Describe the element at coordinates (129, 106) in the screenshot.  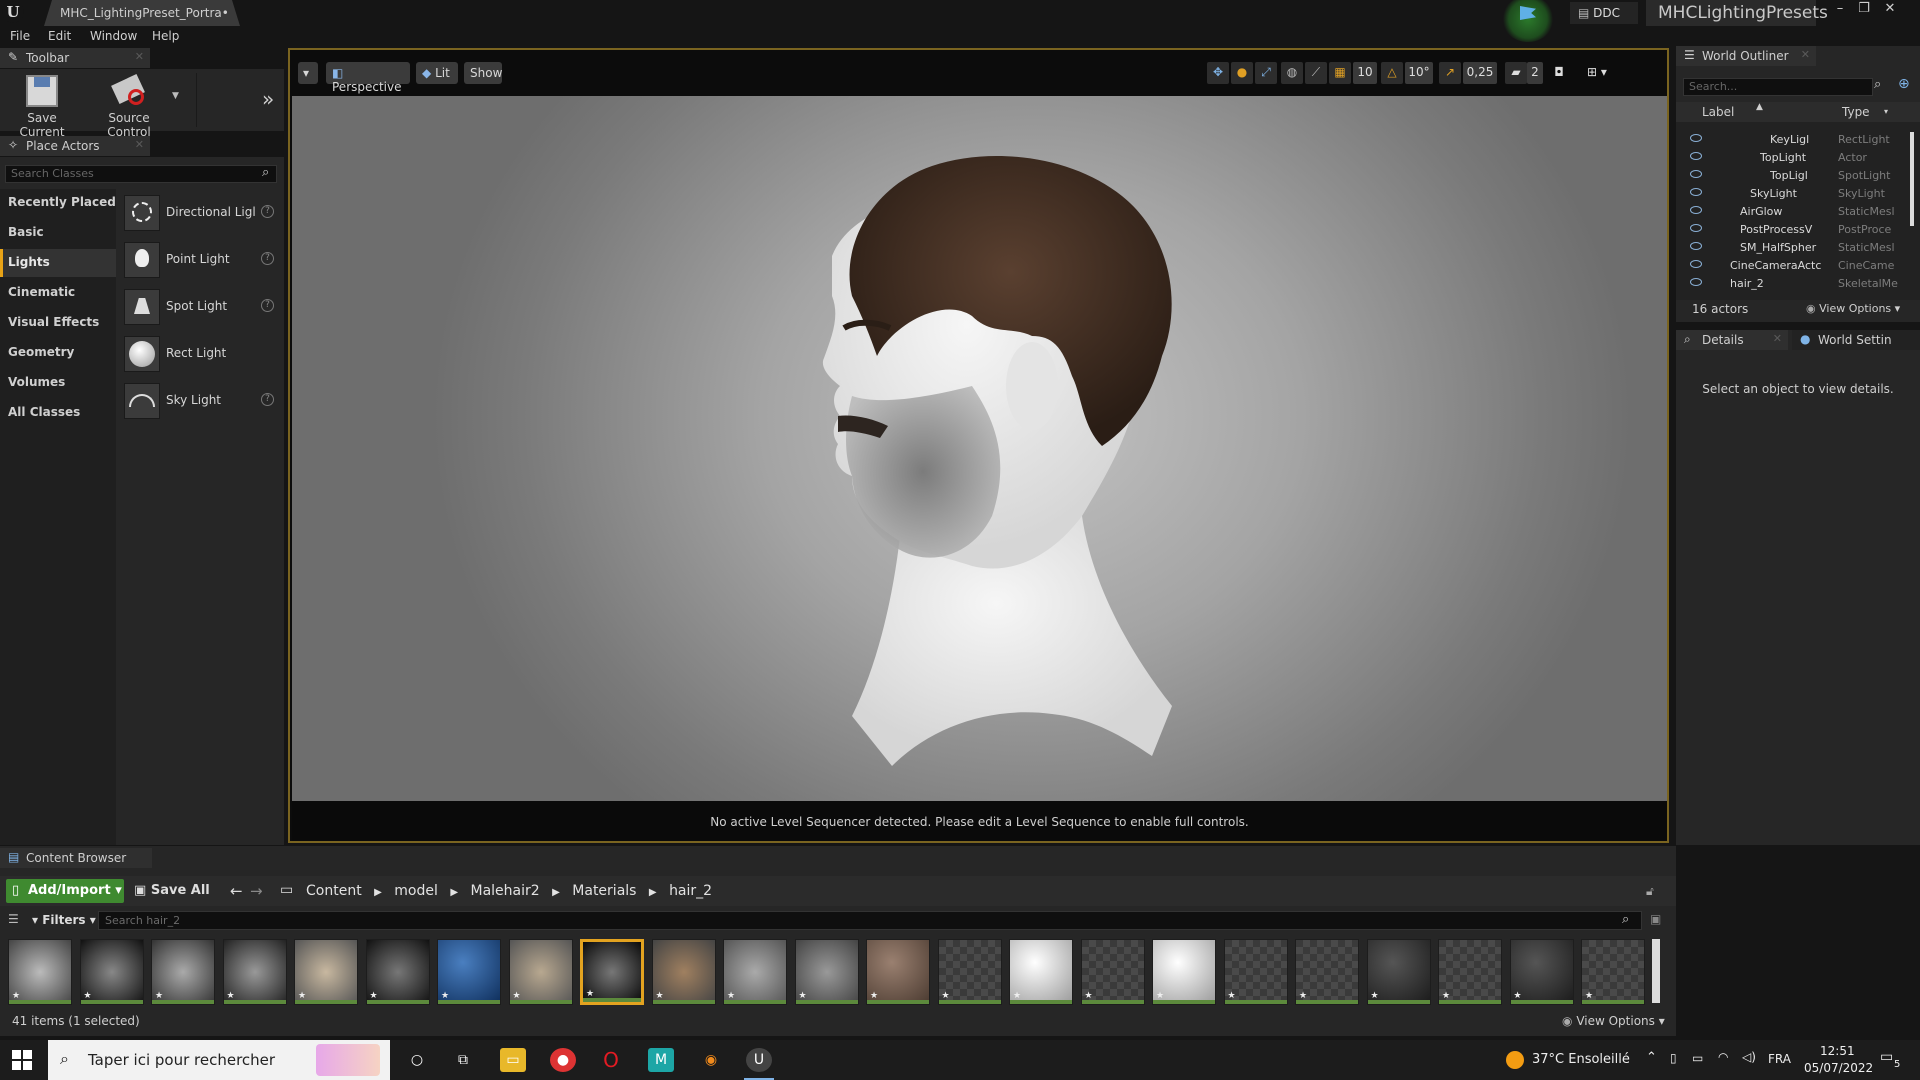
I see `source-control-button: Source Control` at that location.